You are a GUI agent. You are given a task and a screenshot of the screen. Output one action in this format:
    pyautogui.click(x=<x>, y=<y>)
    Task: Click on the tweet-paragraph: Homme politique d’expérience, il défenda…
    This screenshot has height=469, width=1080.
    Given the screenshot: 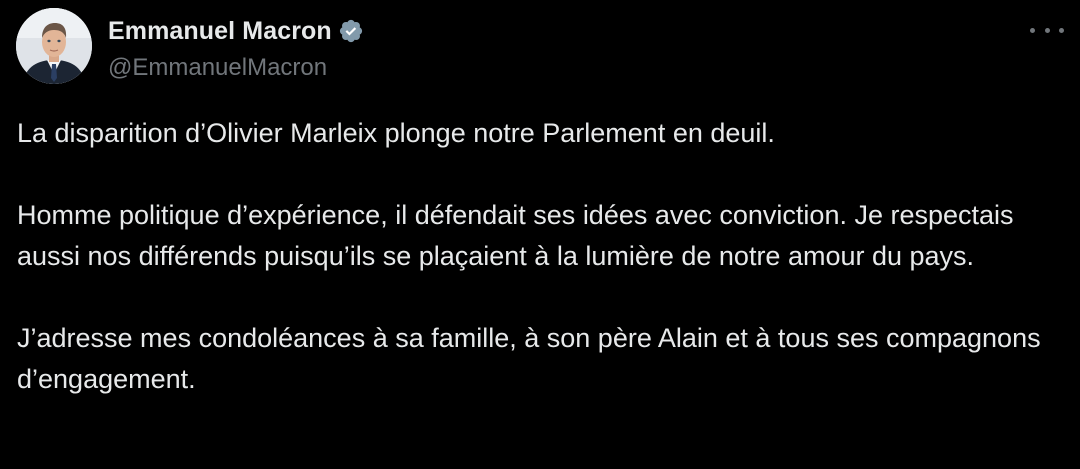 What is the action you would take?
    pyautogui.click(x=515, y=235)
    